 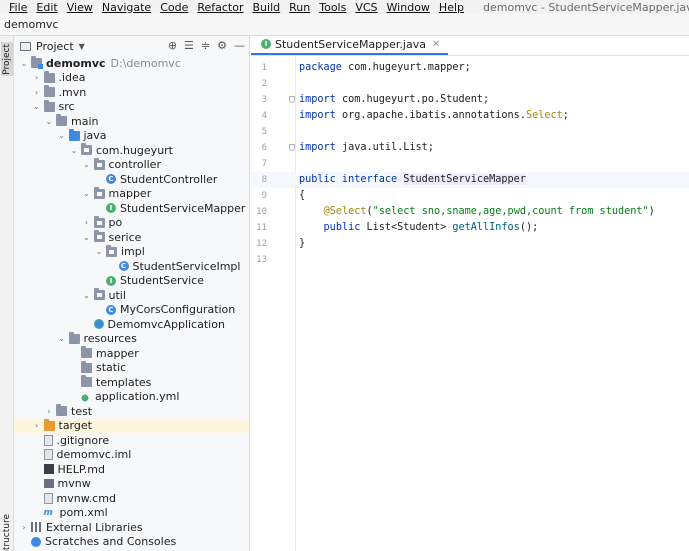 I want to click on tree-item-java: ⌄ java, so click(x=131, y=136).